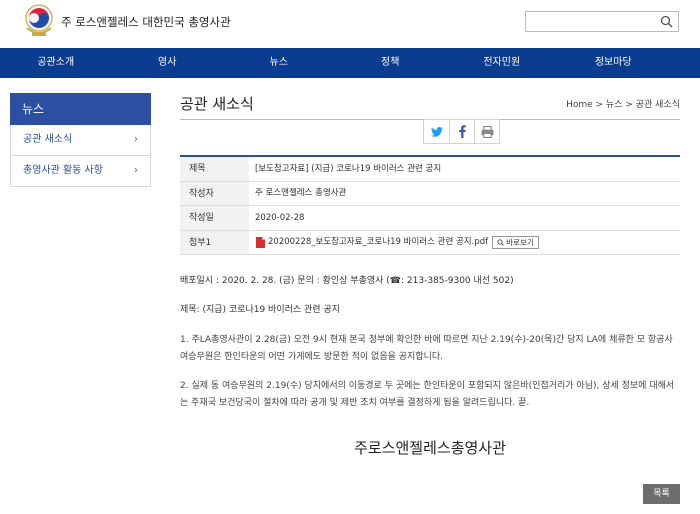  Describe the element at coordinates (666, 21) in the screenshot. I see `search-icon` at that location.